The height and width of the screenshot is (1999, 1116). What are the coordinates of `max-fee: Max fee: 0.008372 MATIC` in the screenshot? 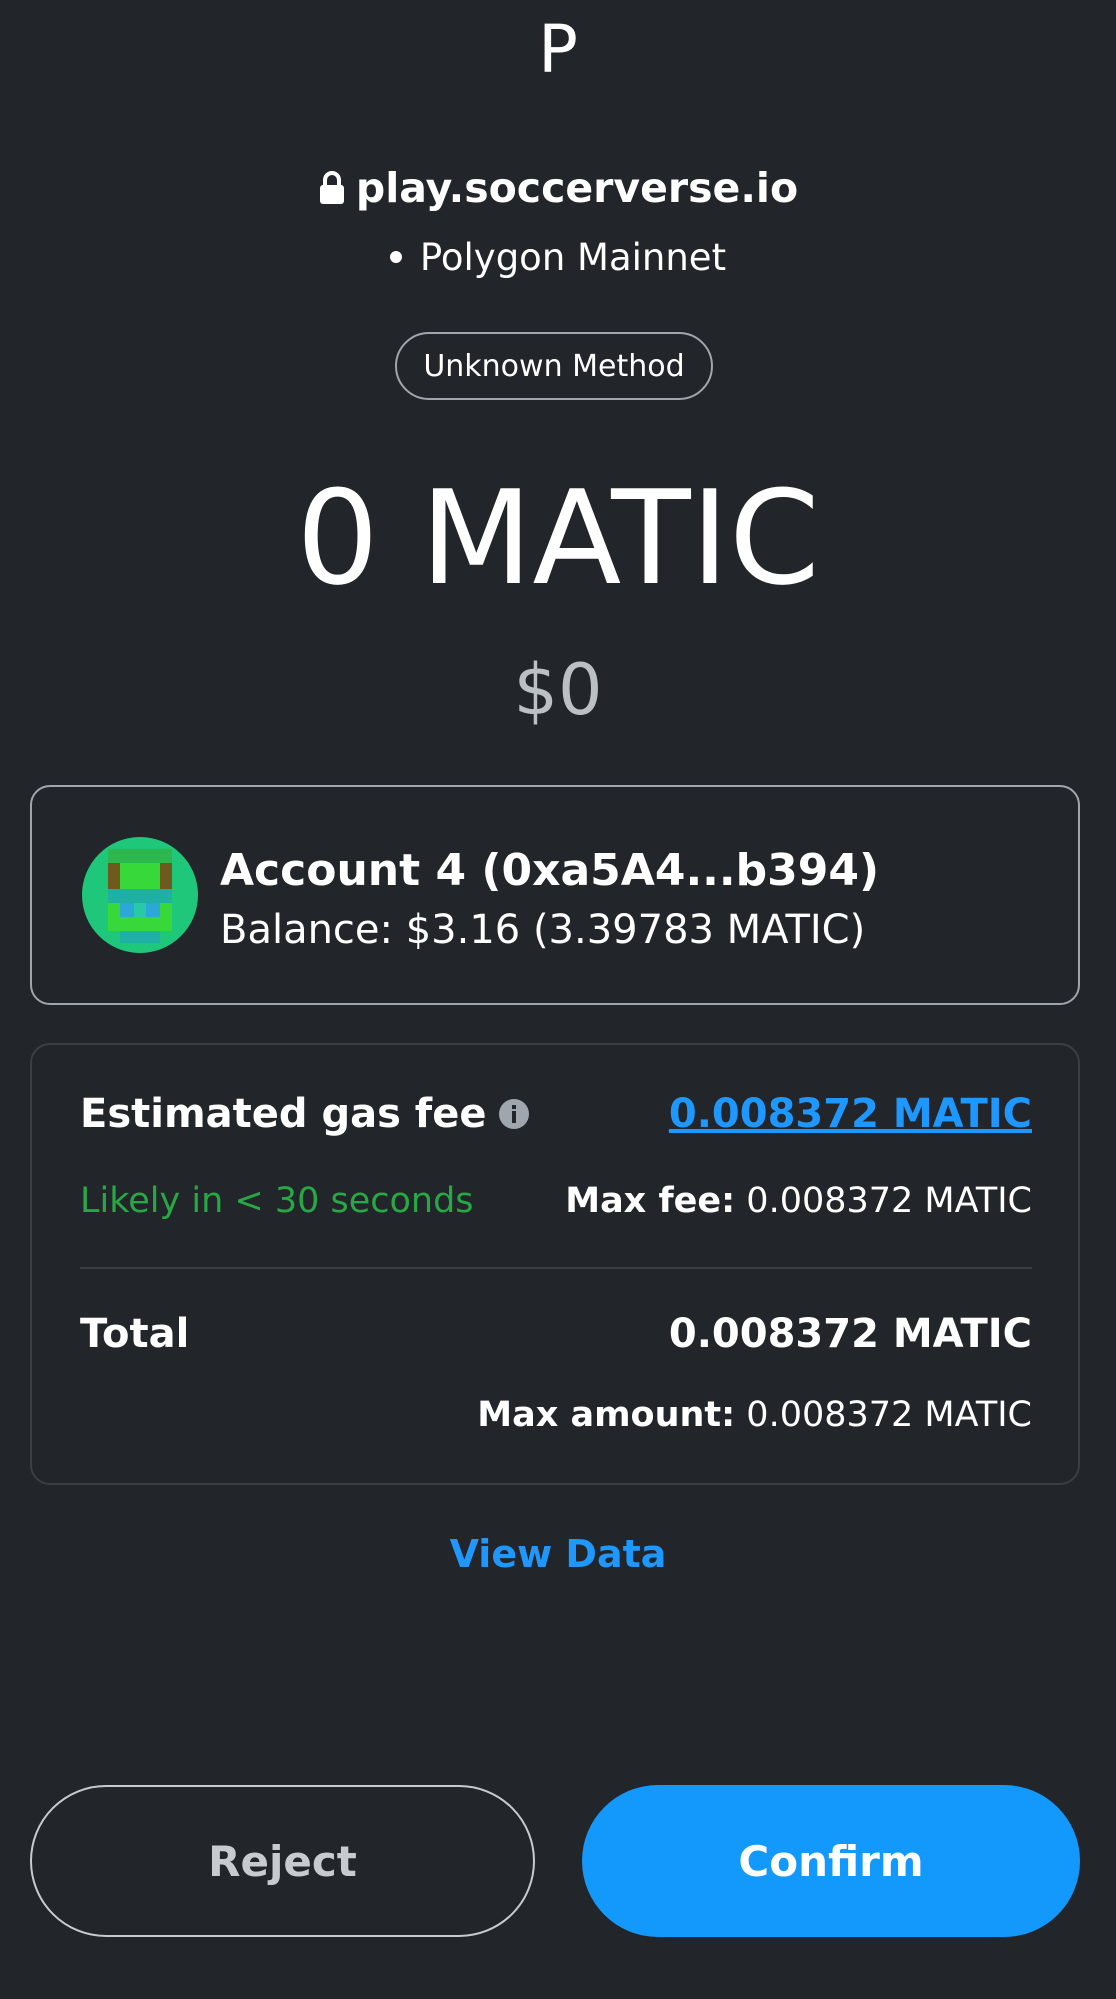 It's located at (798, 1201).